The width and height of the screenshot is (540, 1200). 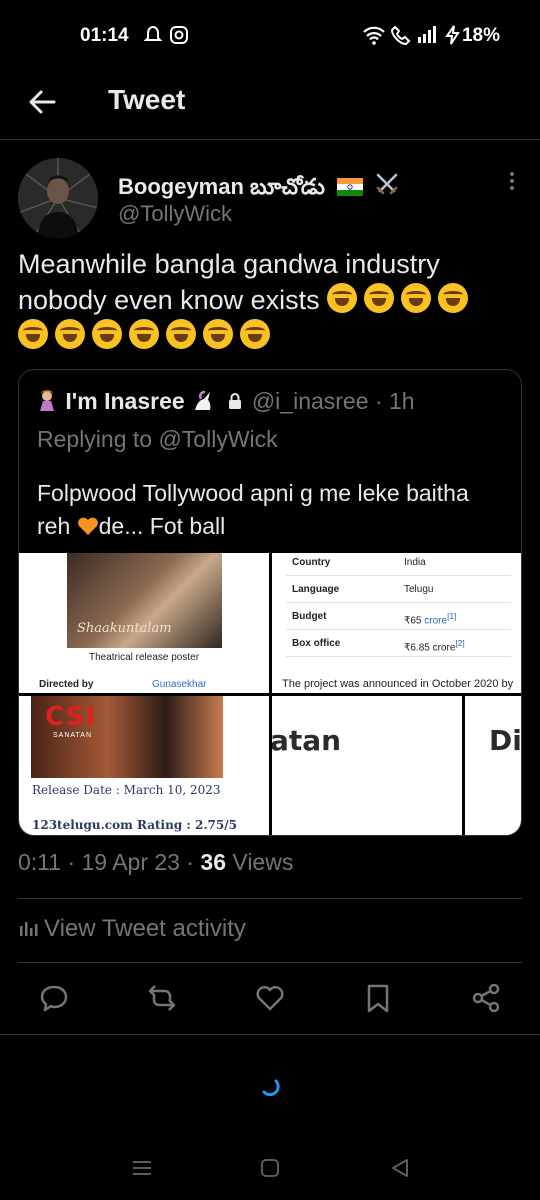 What do you see at coordinates (419, 589) in the screenshot?
I see `infobox-value: Telugu` at bounding box center [419, 589].